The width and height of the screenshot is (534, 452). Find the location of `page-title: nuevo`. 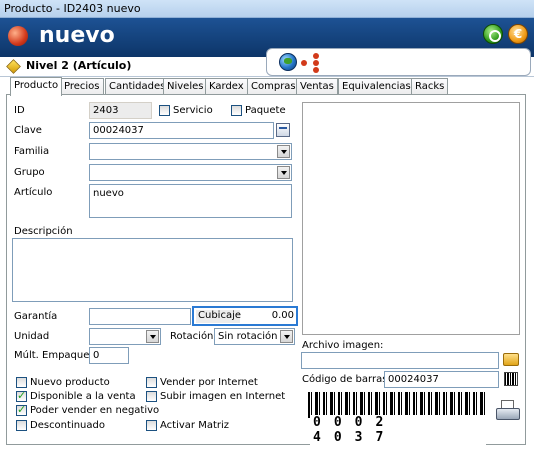

page-title: nuevo is located at coordinates (77, 35).